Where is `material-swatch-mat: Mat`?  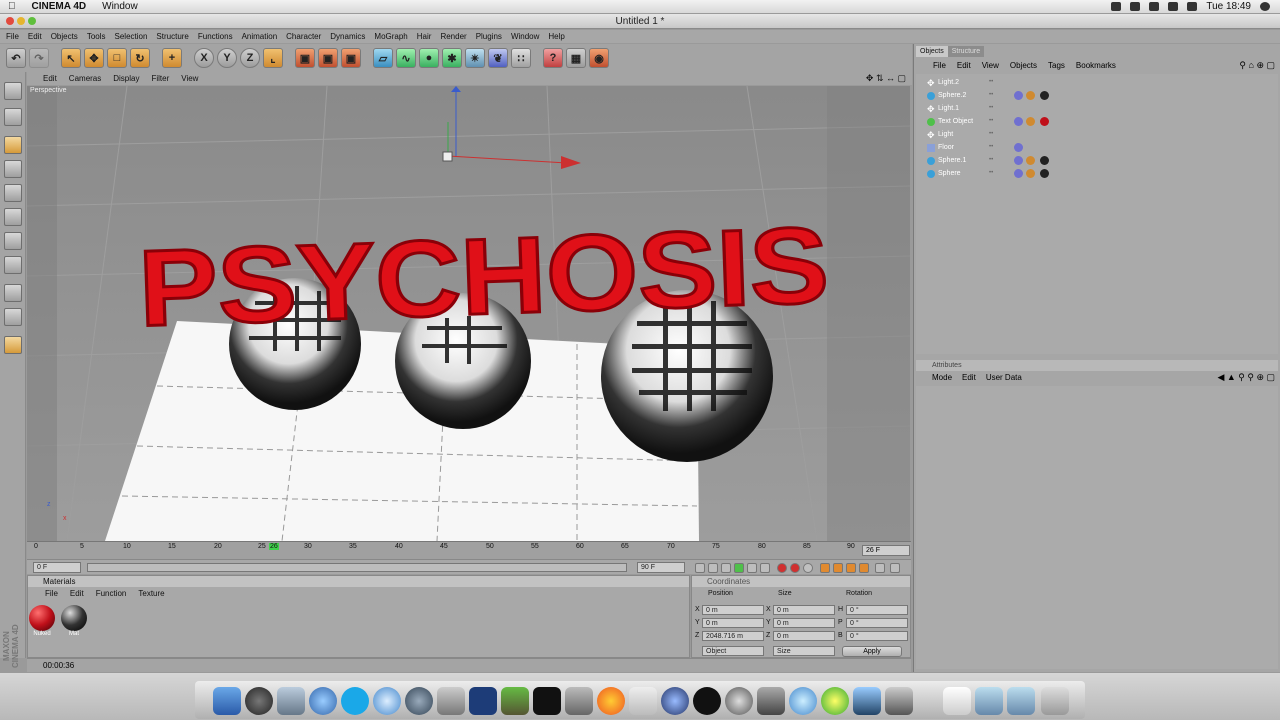
material-swatch-mat: Mat is located at coordinates (74, 621).